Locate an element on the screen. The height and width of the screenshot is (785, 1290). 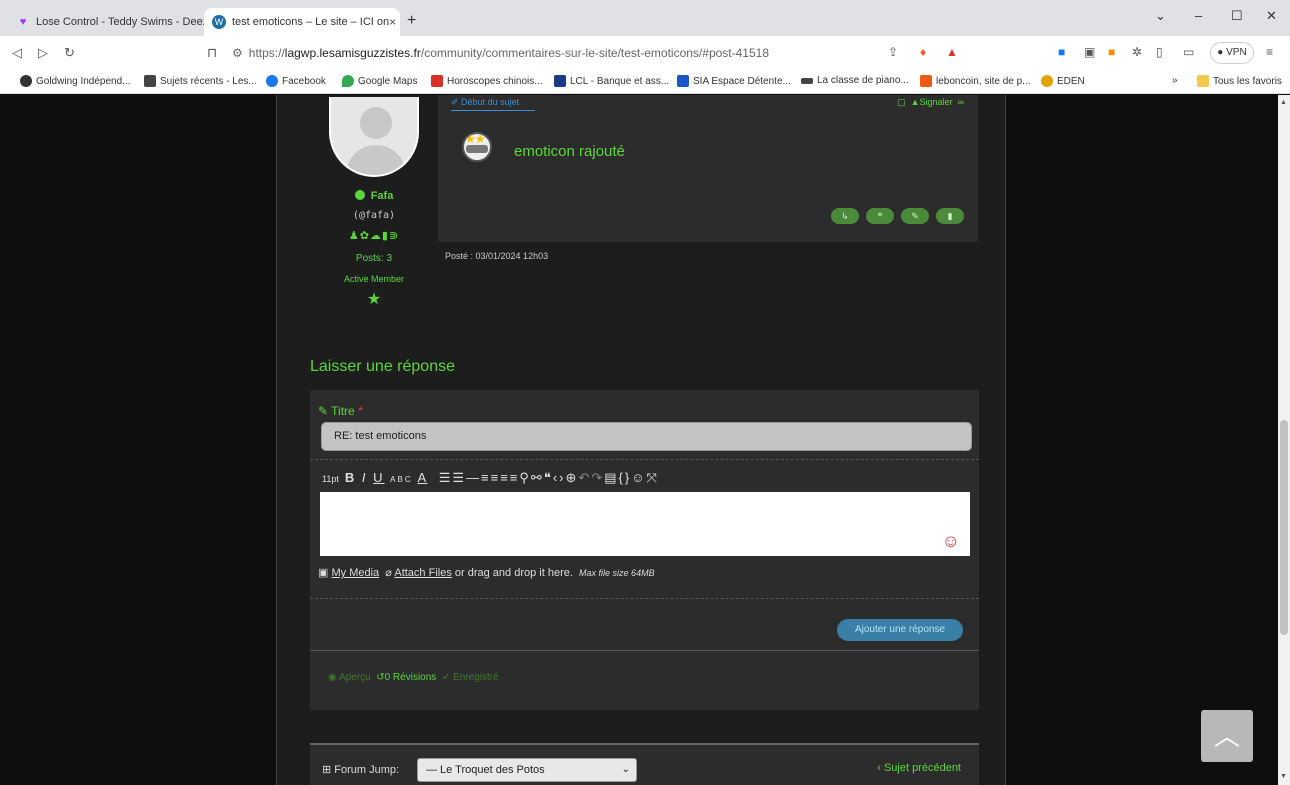
reload-icon: ↻ is located at coordinates (69, 53).